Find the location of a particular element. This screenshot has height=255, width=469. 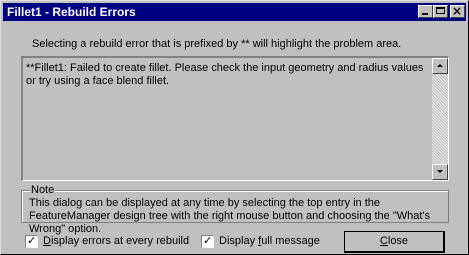

arrow-down-icon is located at coordinates (440, 171).